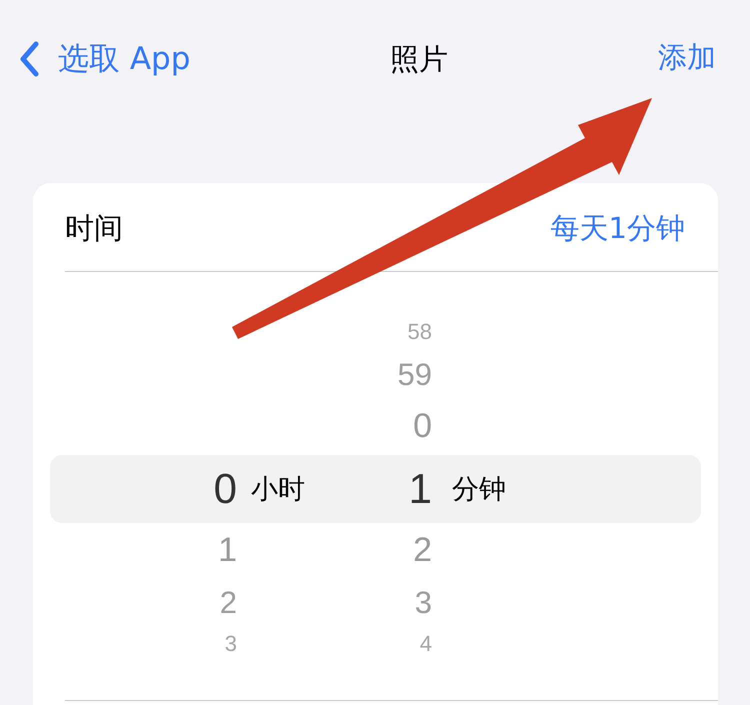  I want to click on picker-unit: 分钟, so click(479, 490).